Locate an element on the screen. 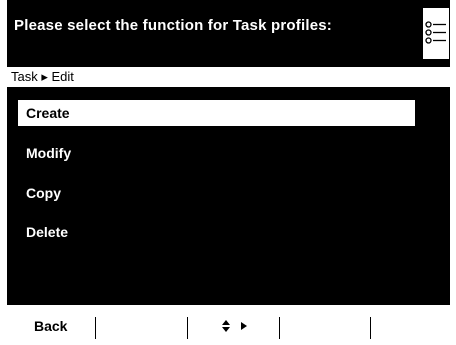  menu-item-create: Create is located at coordinates (216, 113).